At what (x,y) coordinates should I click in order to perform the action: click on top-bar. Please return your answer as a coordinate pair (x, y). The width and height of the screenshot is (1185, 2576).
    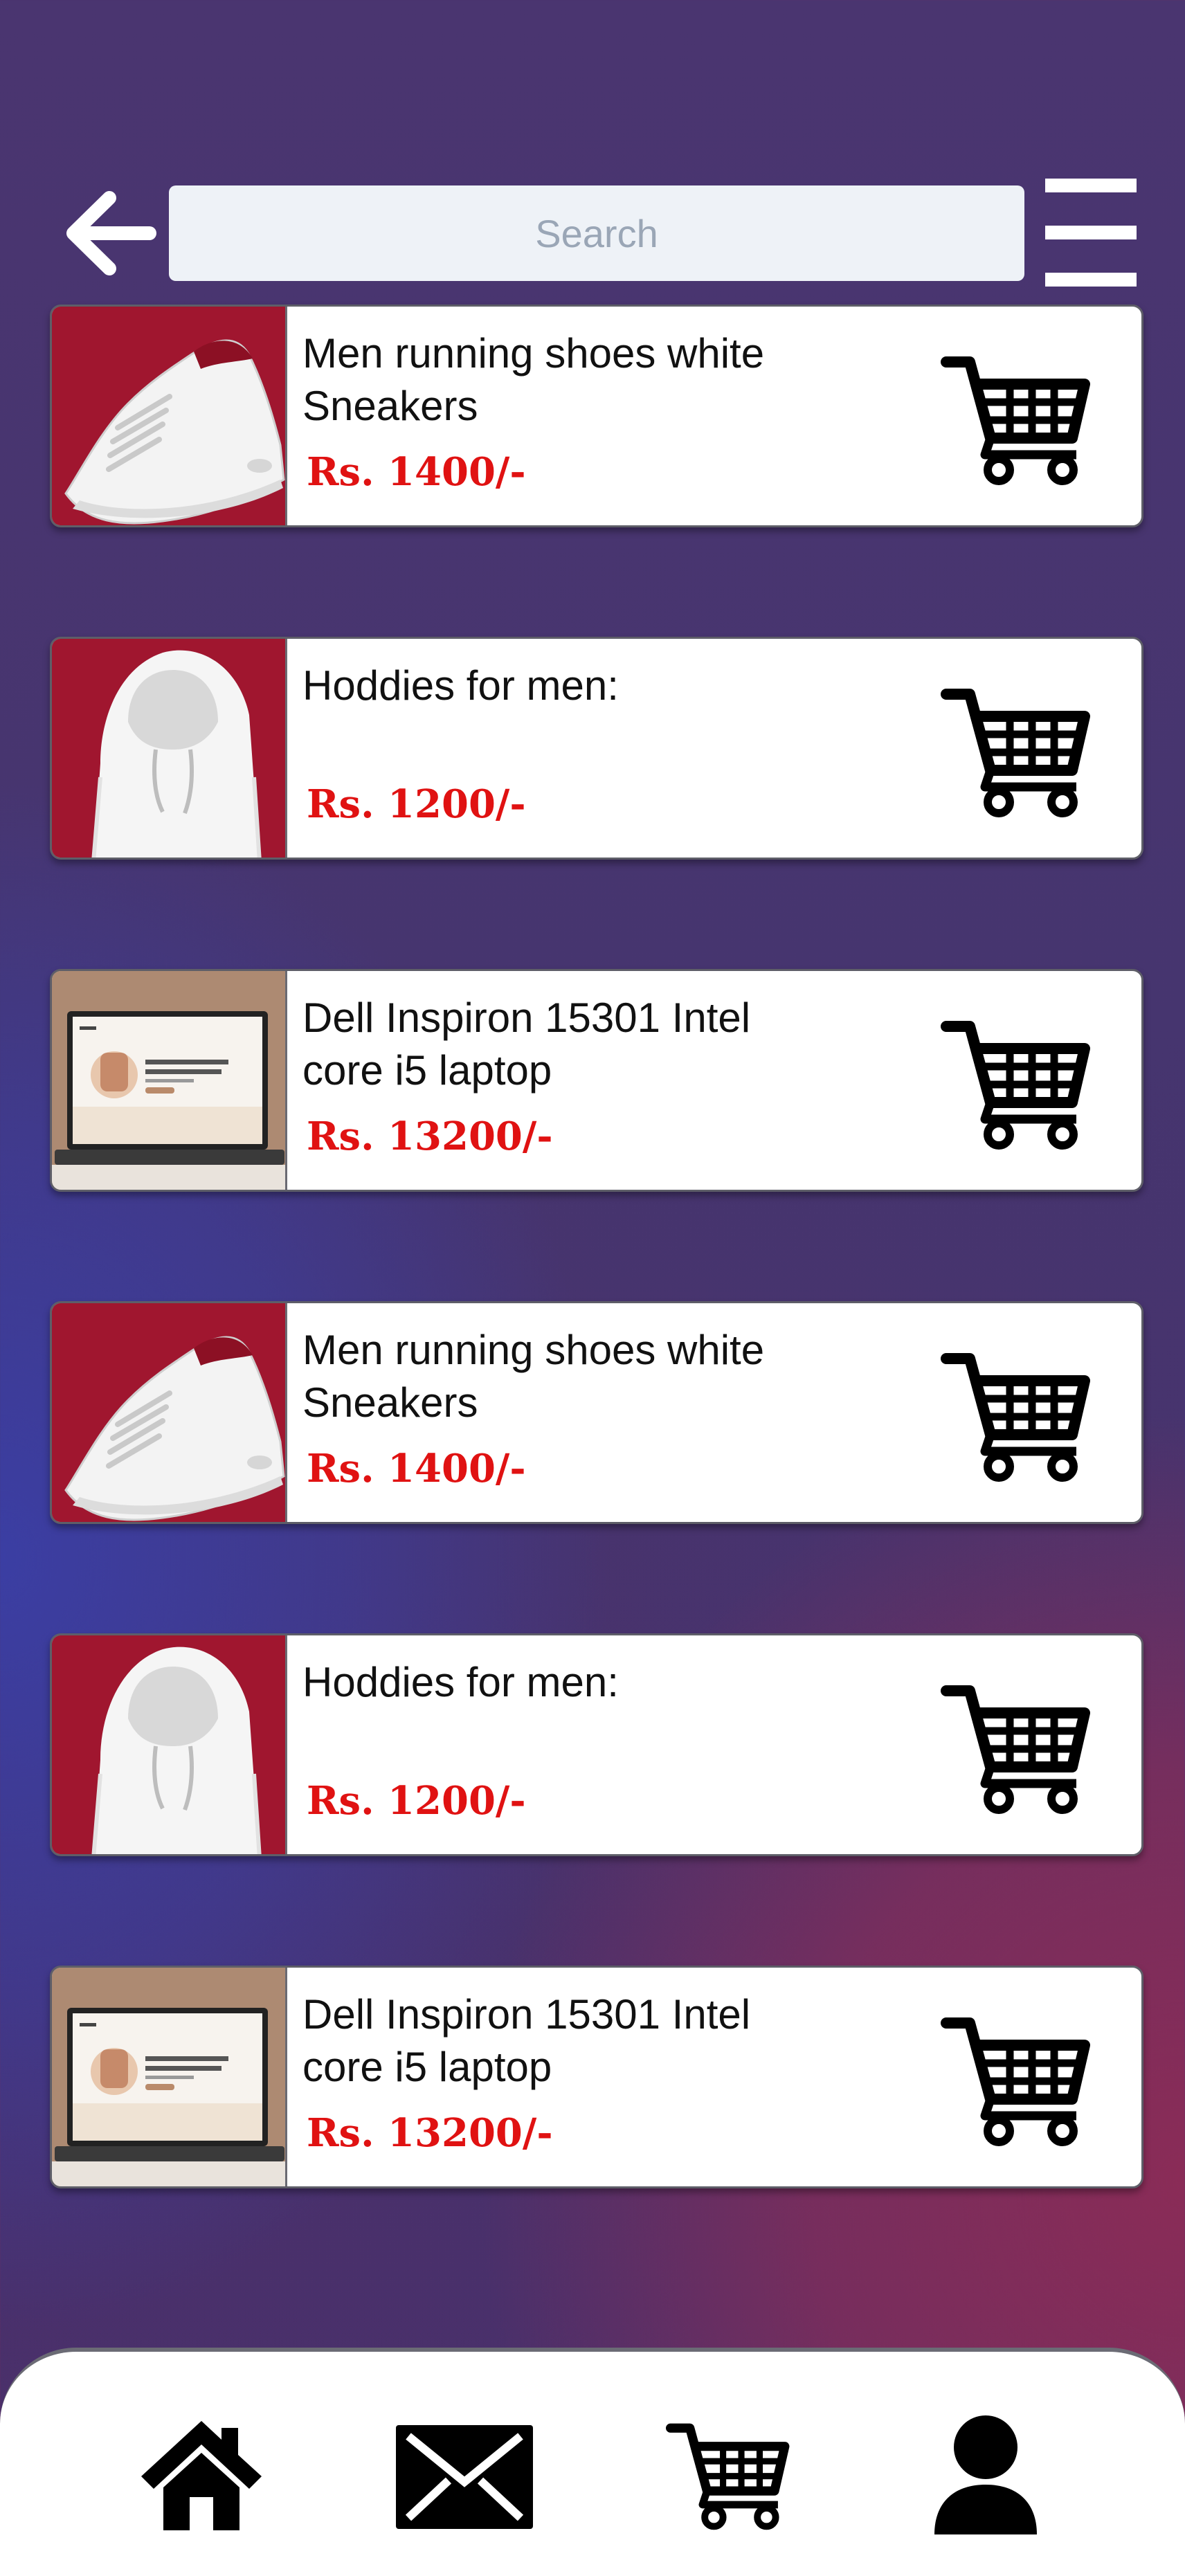
    Looking at the image, I should click on (592, 149).